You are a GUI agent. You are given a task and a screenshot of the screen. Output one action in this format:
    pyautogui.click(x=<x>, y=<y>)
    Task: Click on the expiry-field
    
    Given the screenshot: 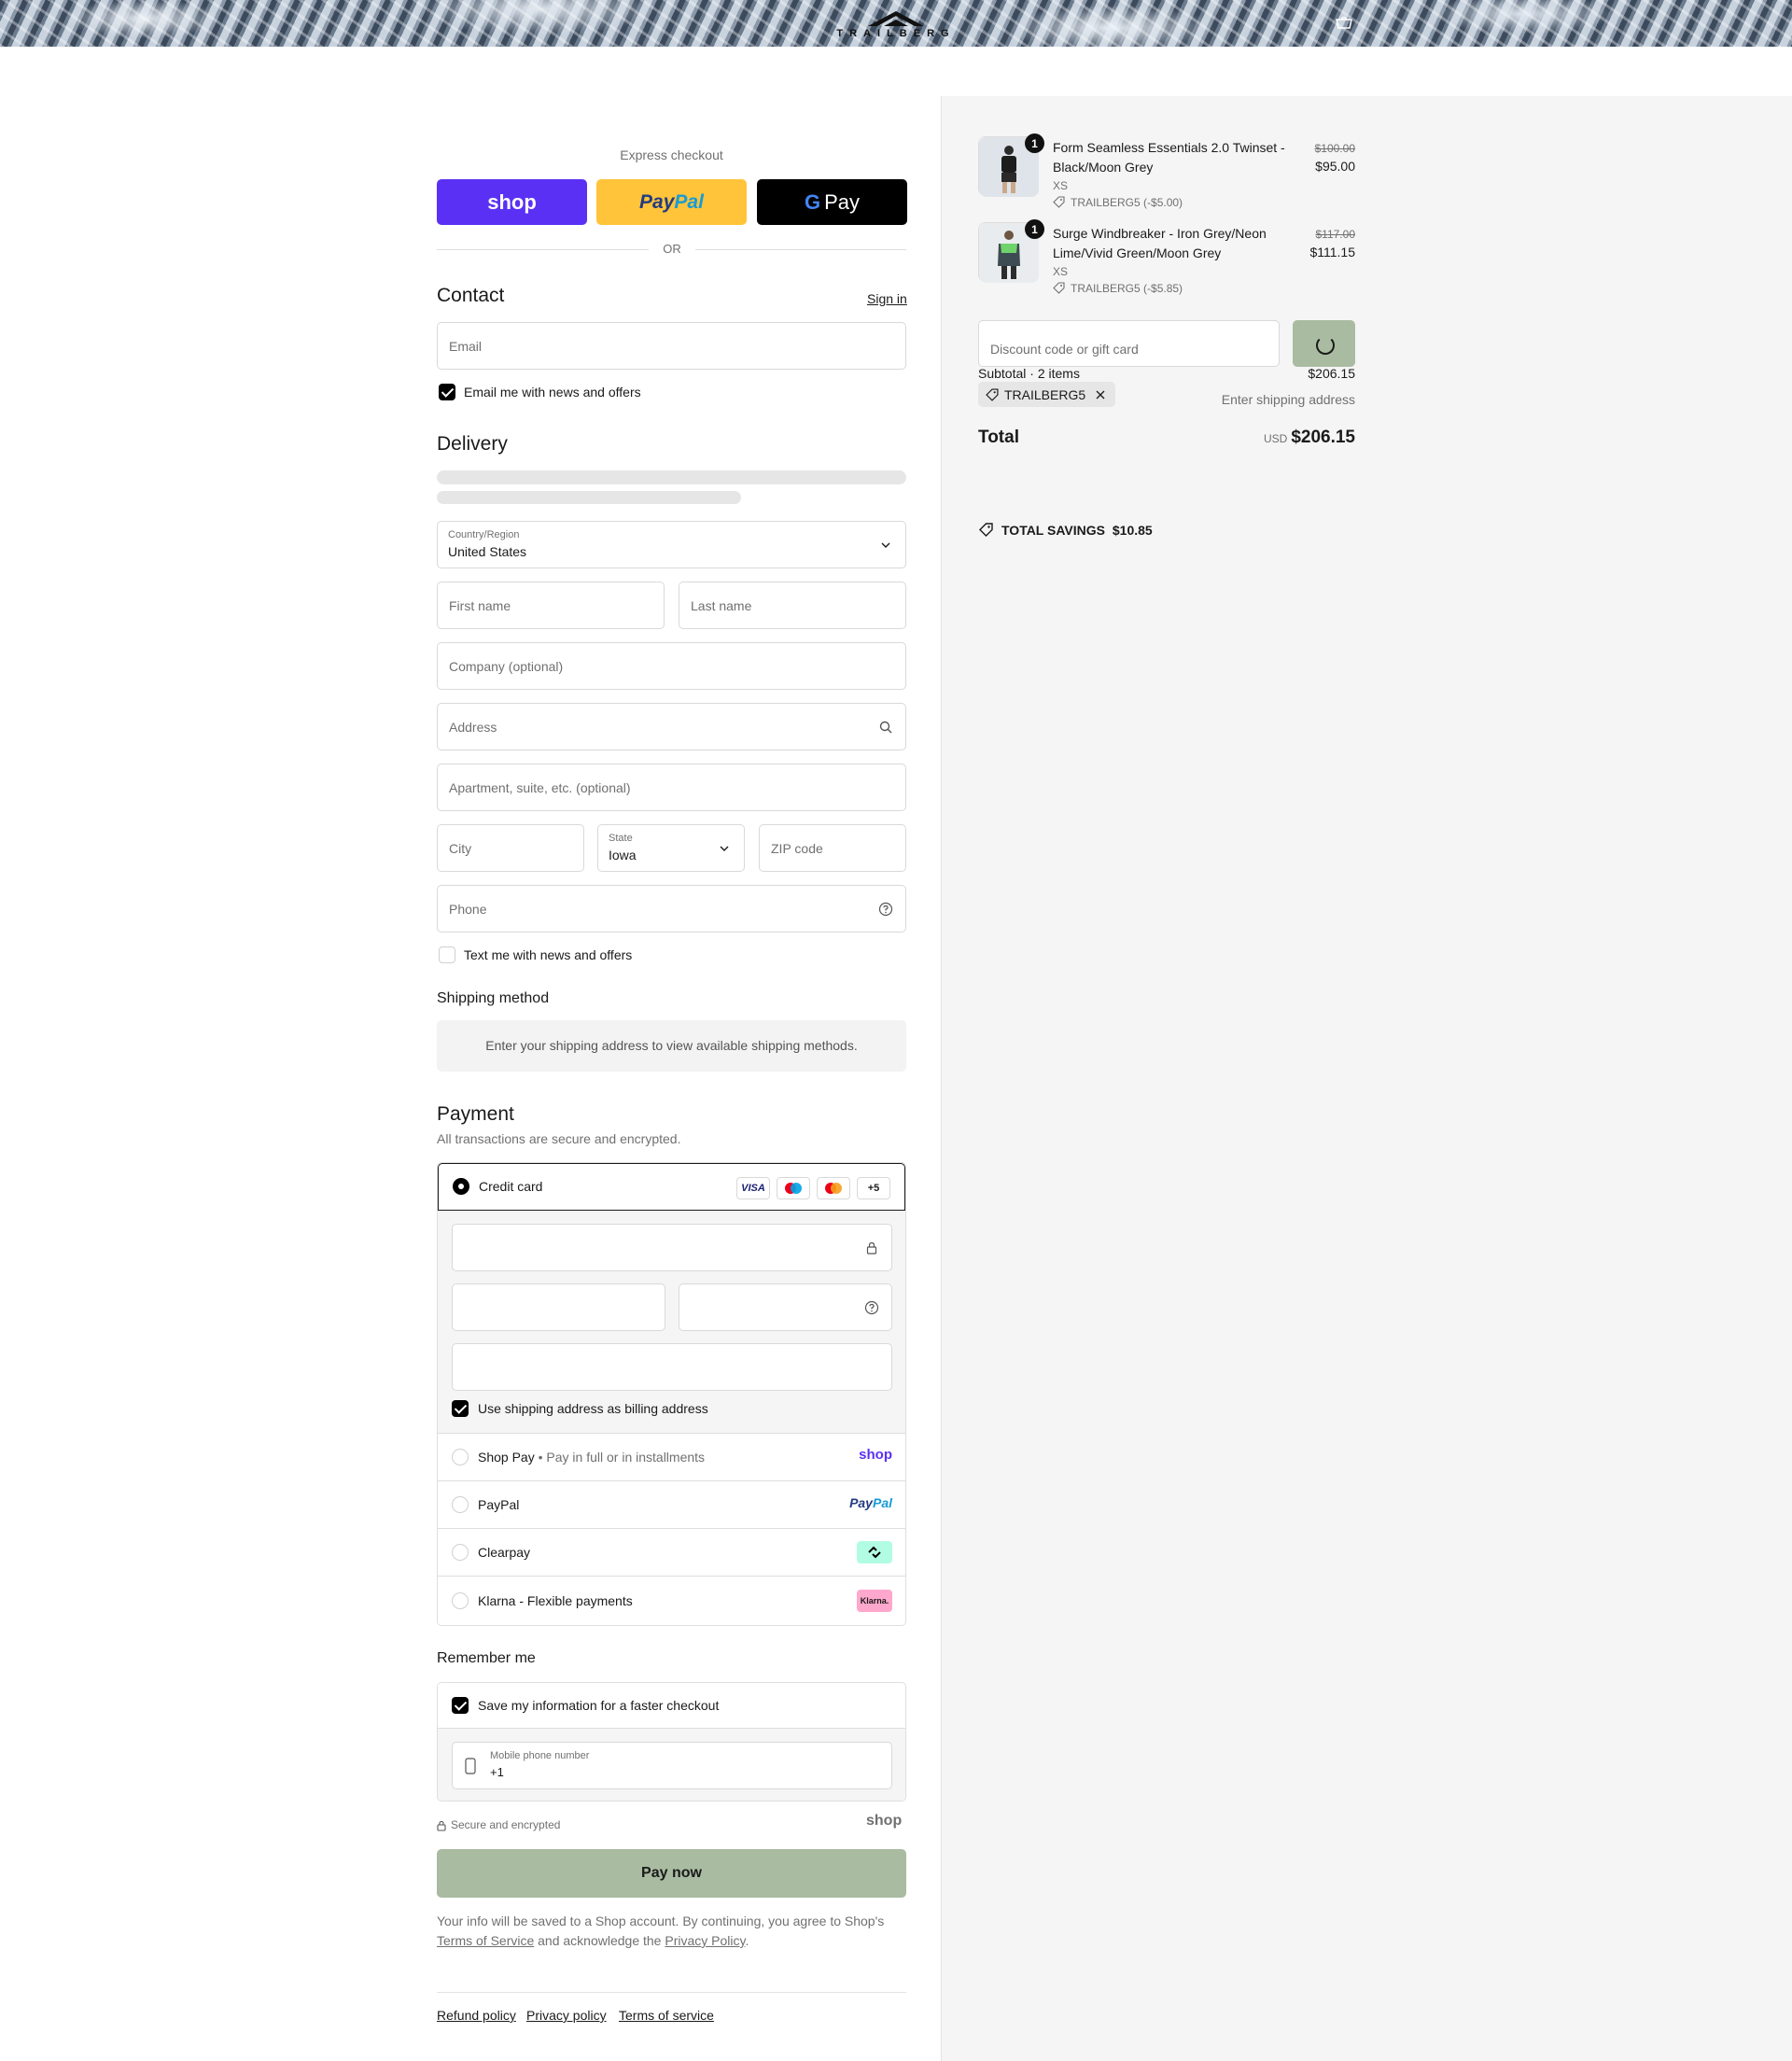 What is the action you would take?
    pyautogui.click(x=558, y=1307)
    